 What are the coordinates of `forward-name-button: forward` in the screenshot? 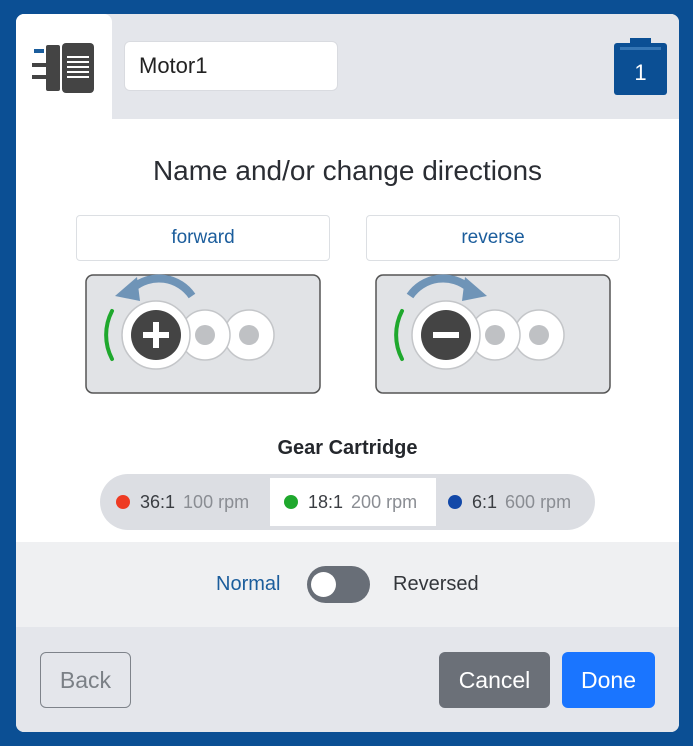 It's located at (203, 238).